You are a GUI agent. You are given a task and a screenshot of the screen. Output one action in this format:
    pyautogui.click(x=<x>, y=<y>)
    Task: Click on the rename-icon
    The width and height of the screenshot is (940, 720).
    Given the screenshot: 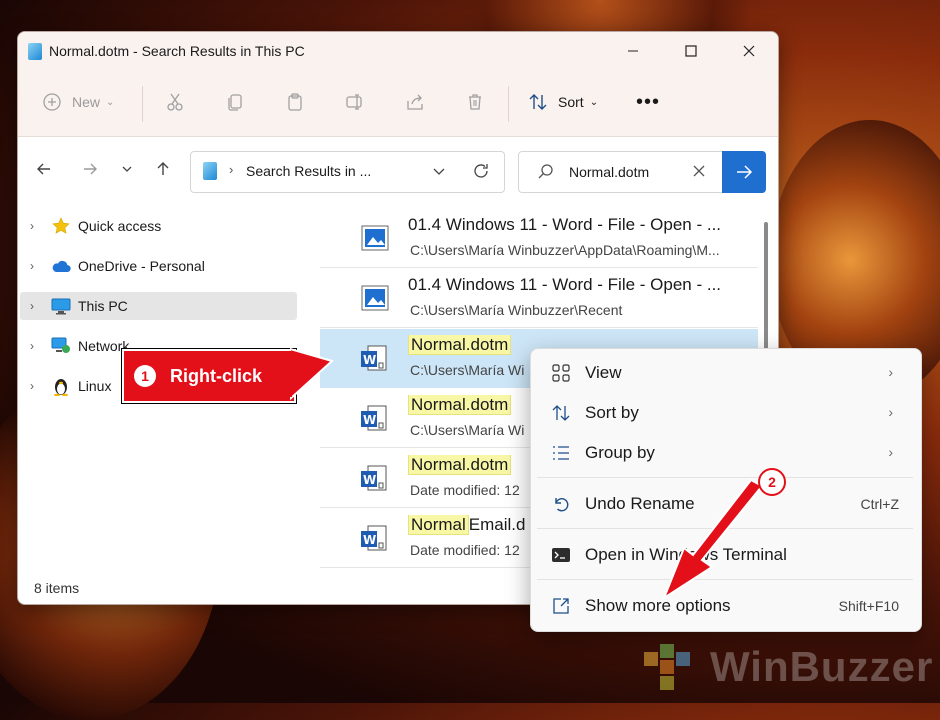 What is the action you would take?
    pyautogui.click(x=354, y=102)
    